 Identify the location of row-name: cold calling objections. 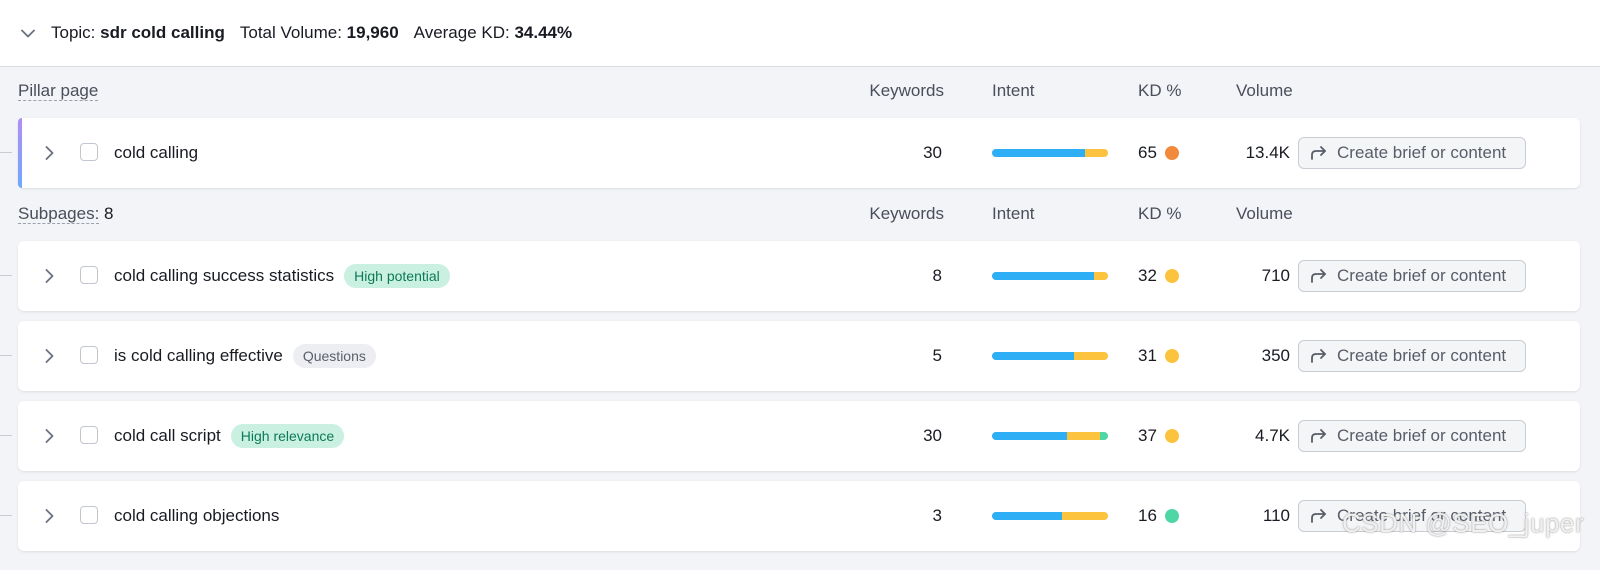
(196, 516).